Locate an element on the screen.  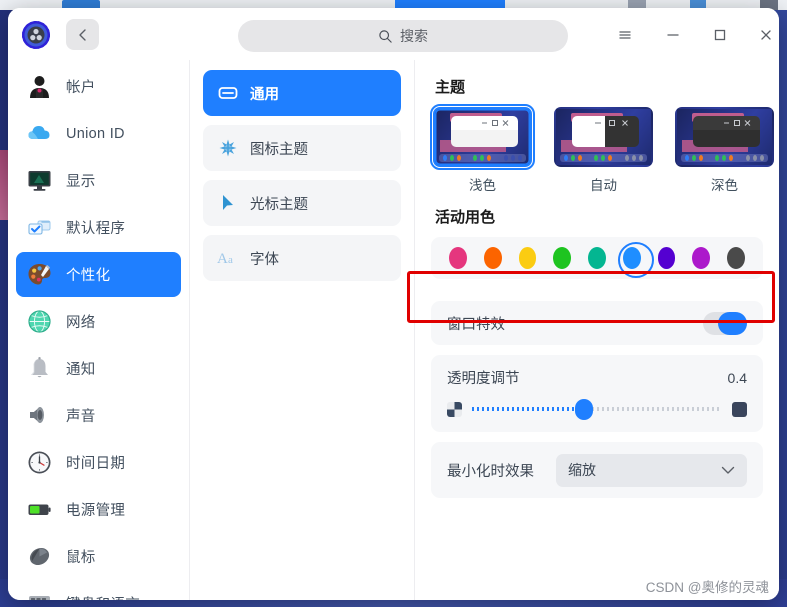
accent-swatch-violet is located at coordinates (666, 258).